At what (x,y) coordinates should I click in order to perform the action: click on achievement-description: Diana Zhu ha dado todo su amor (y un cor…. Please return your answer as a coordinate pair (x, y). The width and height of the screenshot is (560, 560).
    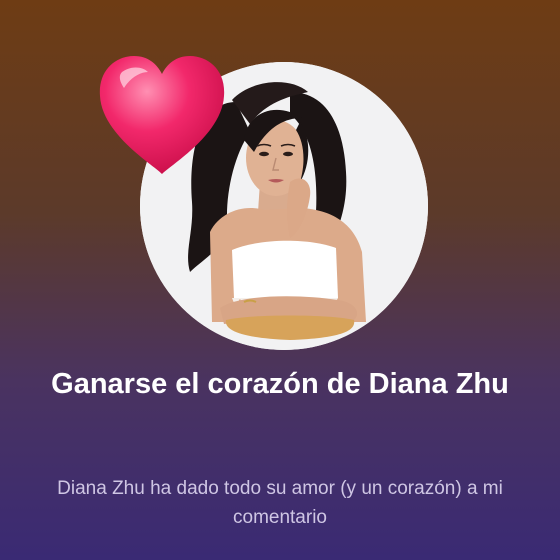
    Looking at the image, I should click on (280, 503).